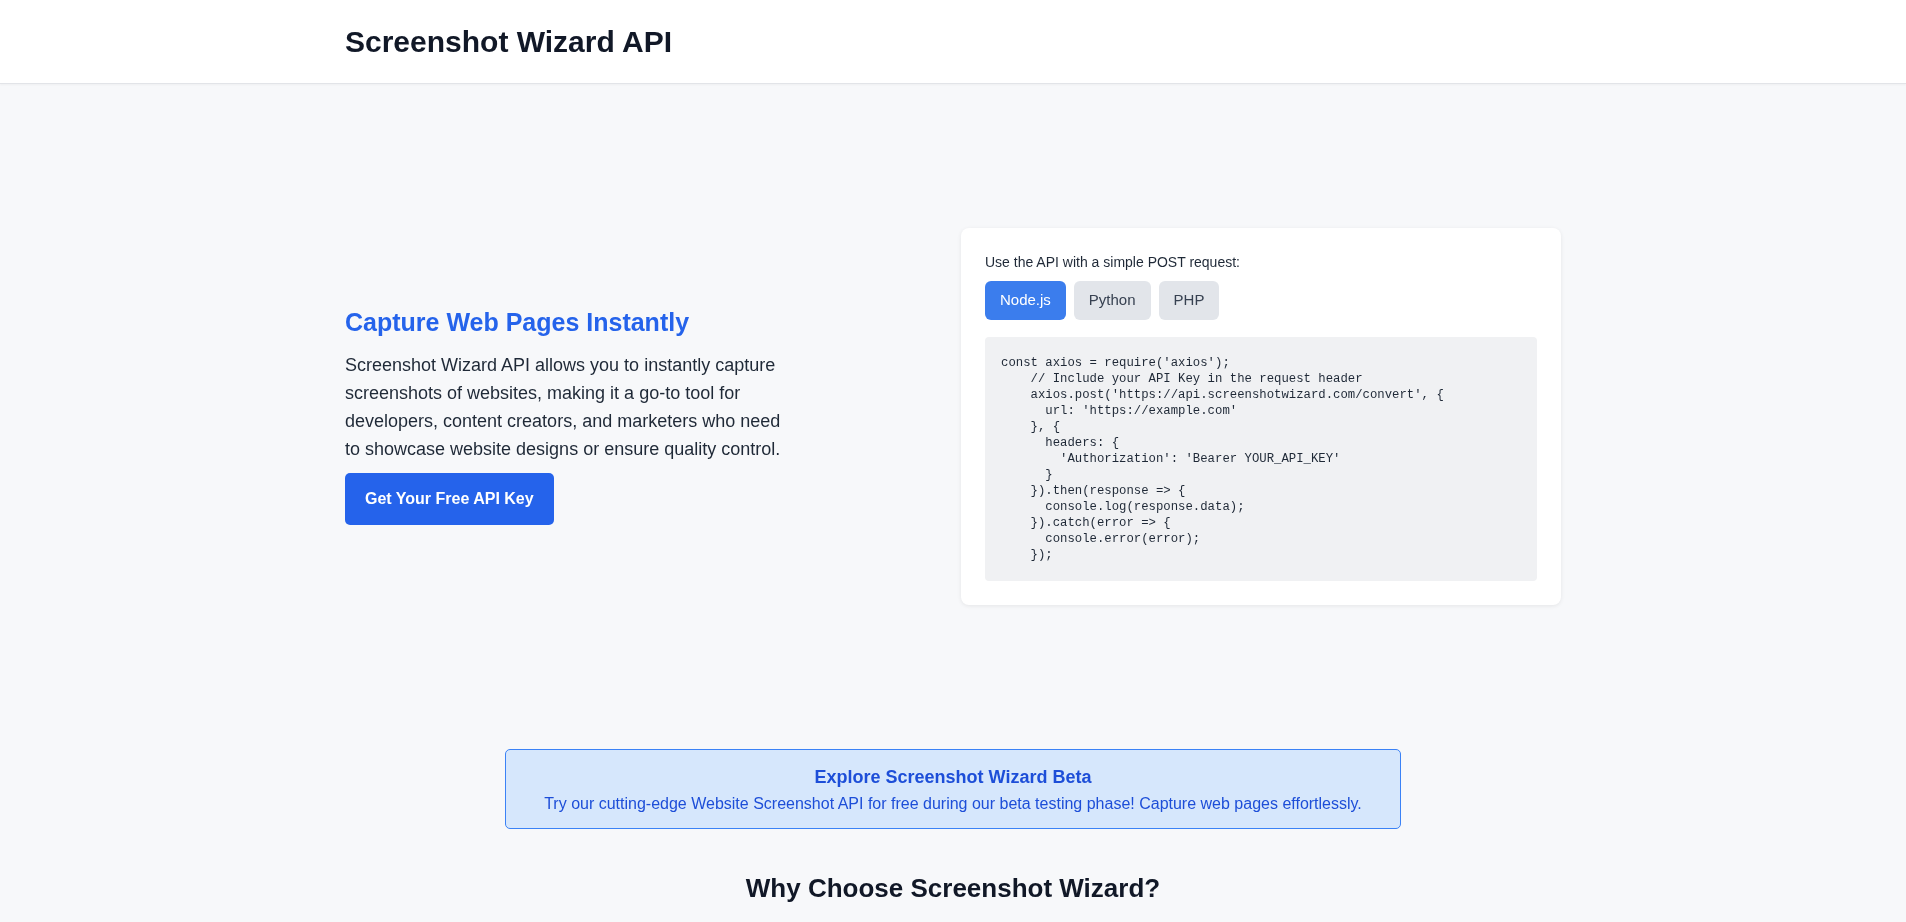 The height and width of the screenshot is (922, 1906). What do you see at coordinates (1112, 300) in the screenshot?
I see `language-tab: Python` at bounding box center [1112, 300].